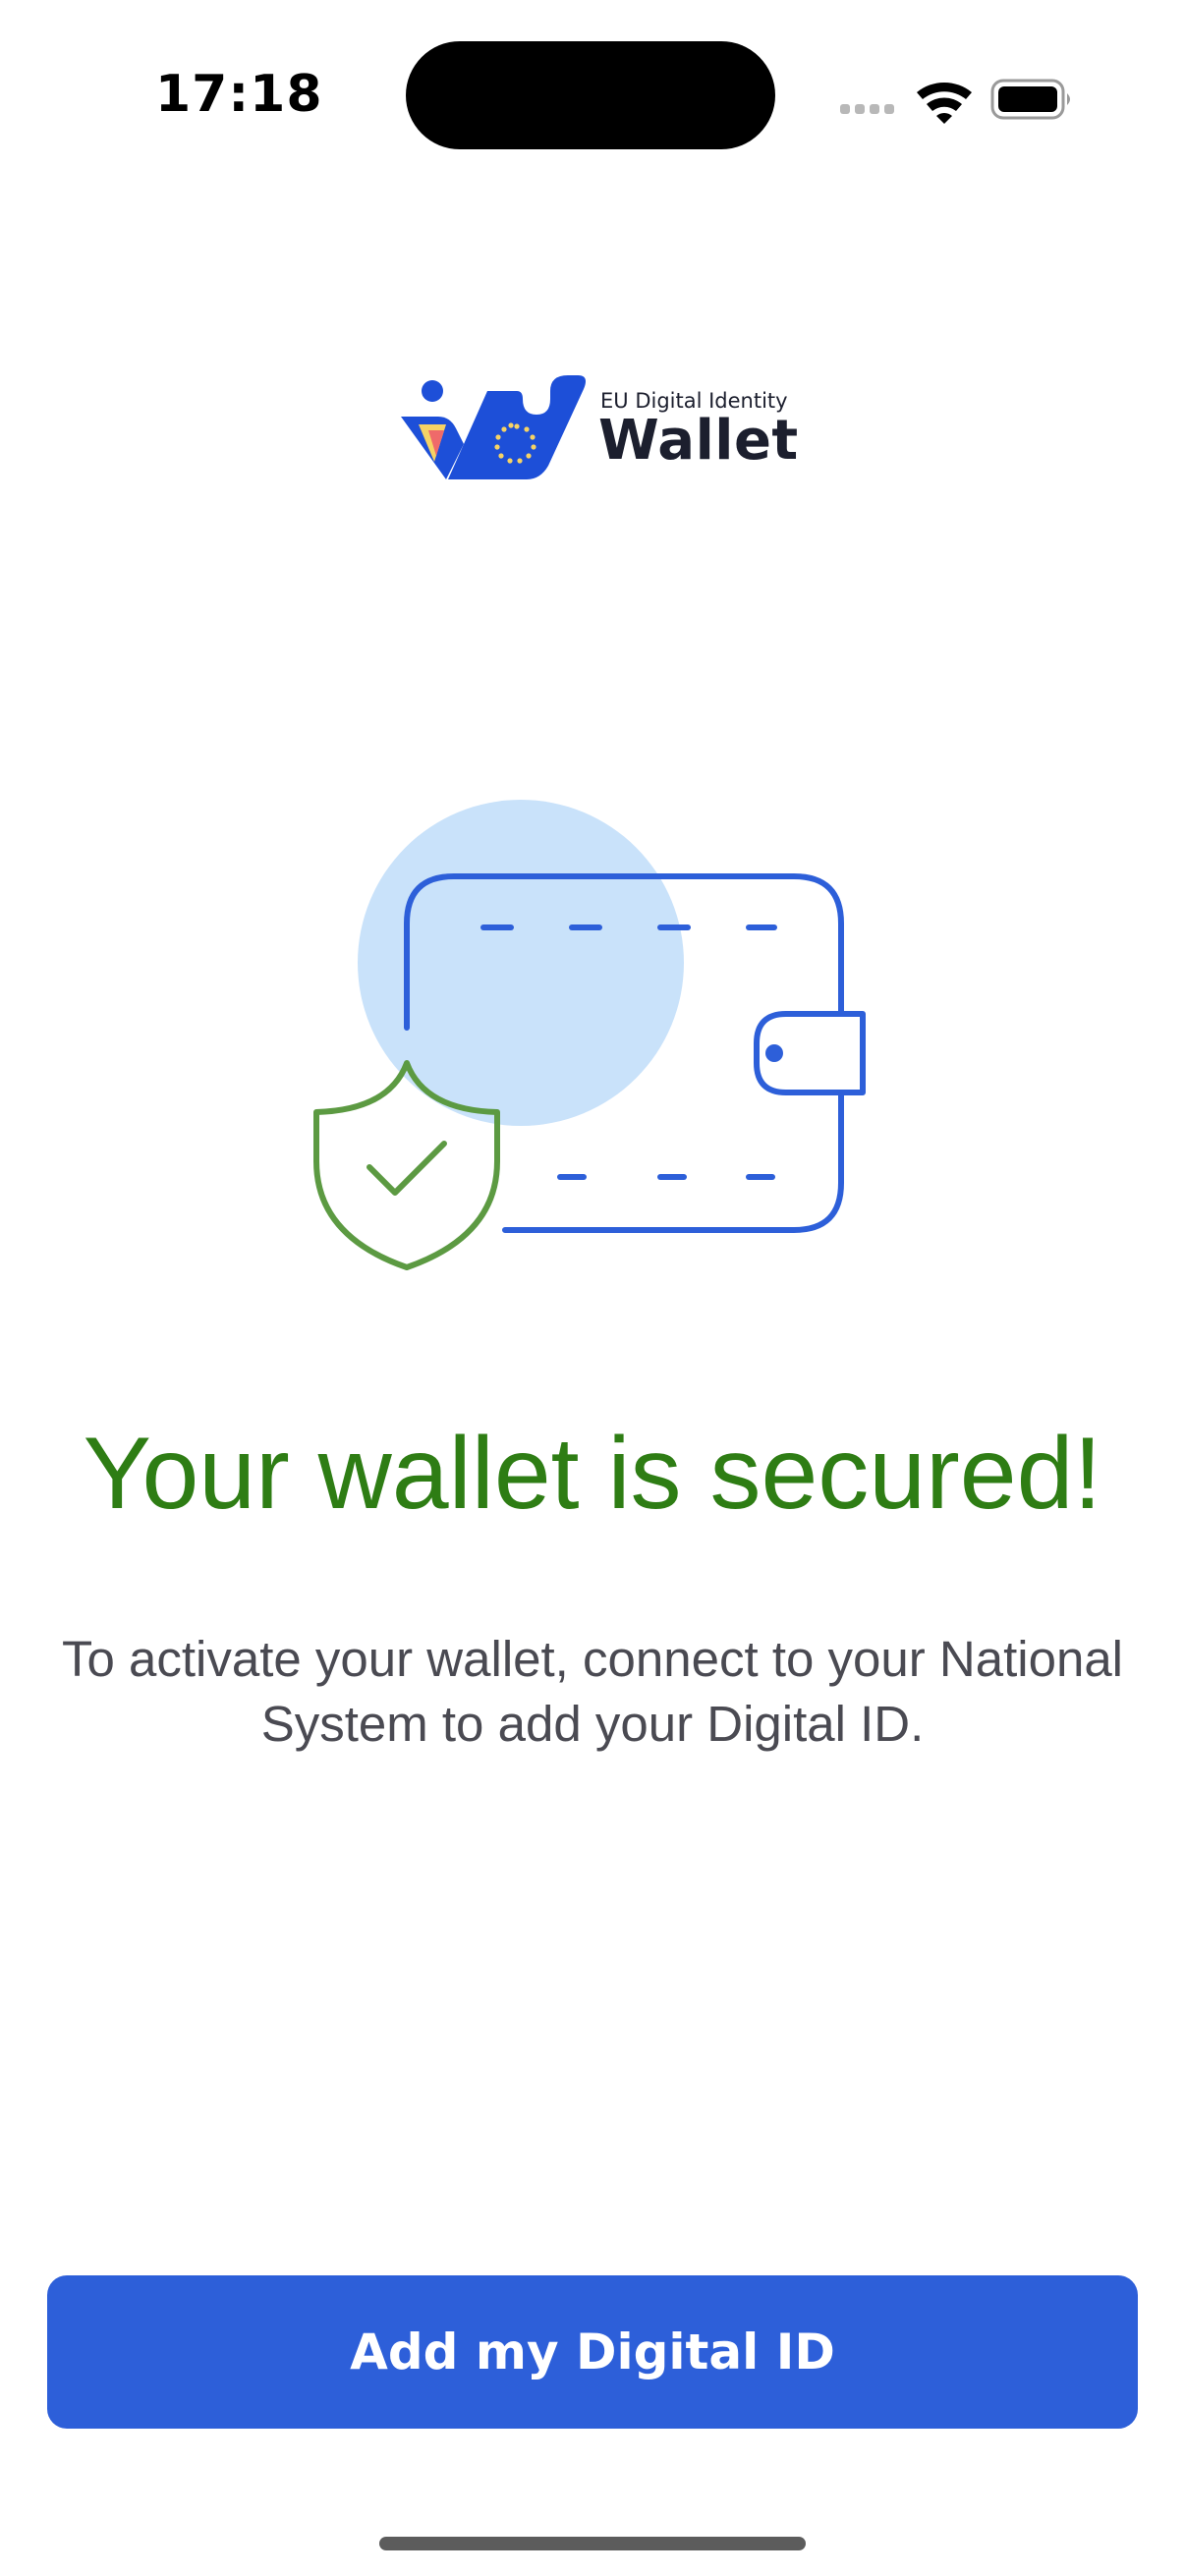  Describe the element at coordinates (592, 1474) in the screenshot. I see `page-title: Your wallet is secured!` at that location.